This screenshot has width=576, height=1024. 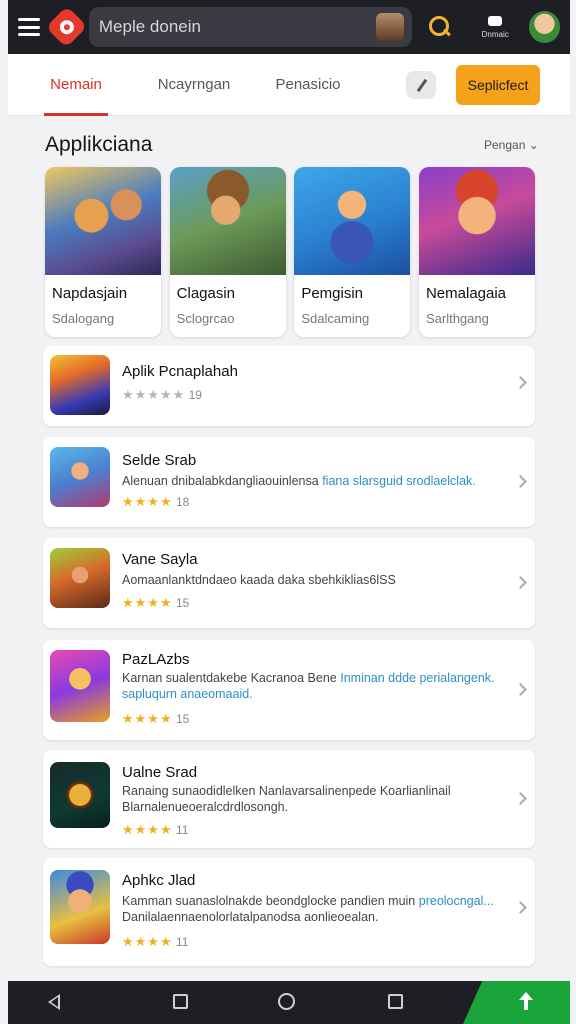 I want to click on search-avatar-thumbnail, so click(x=390, y=27).